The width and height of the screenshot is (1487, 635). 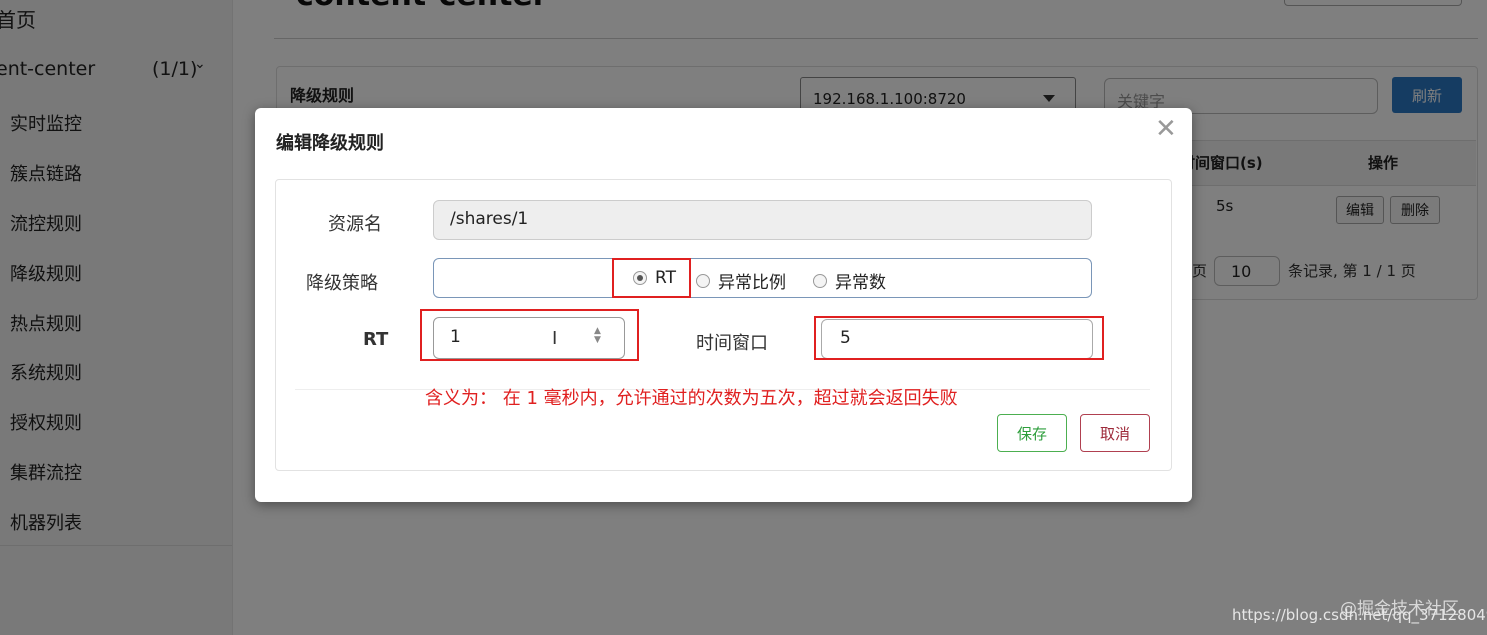 I want to click on rt-label: RT, so click(x=376, y=339).